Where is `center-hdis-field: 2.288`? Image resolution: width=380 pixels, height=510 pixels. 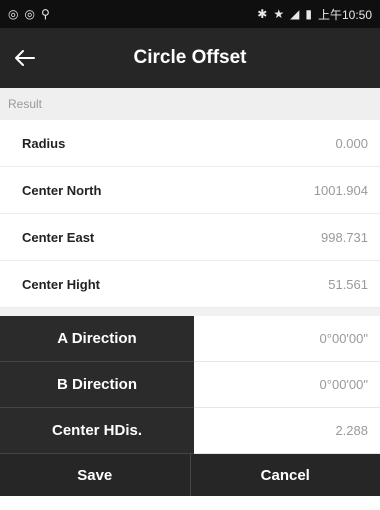 center-hdis-field: 2.288 is located at coordinates (287, 431).